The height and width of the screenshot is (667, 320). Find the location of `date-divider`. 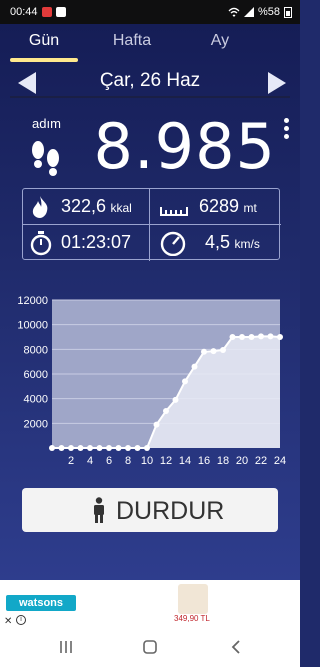

date-divider is located at coordinates (150, 97).